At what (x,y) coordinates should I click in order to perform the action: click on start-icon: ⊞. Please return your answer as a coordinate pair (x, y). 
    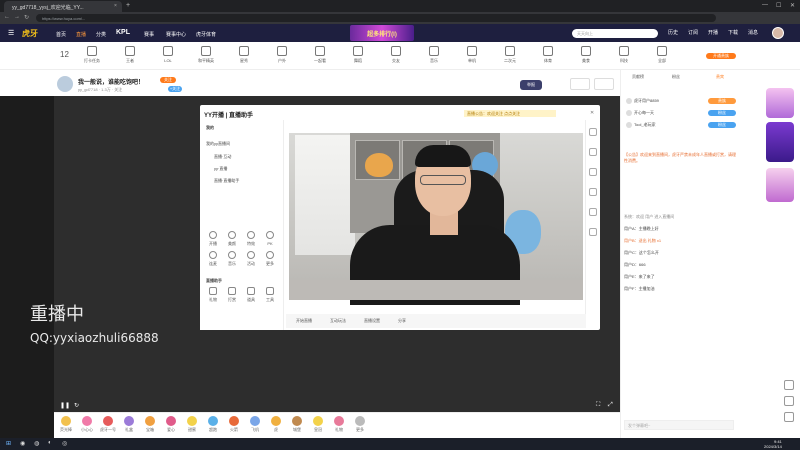
    Looking at the image, I should click on (8, 443).